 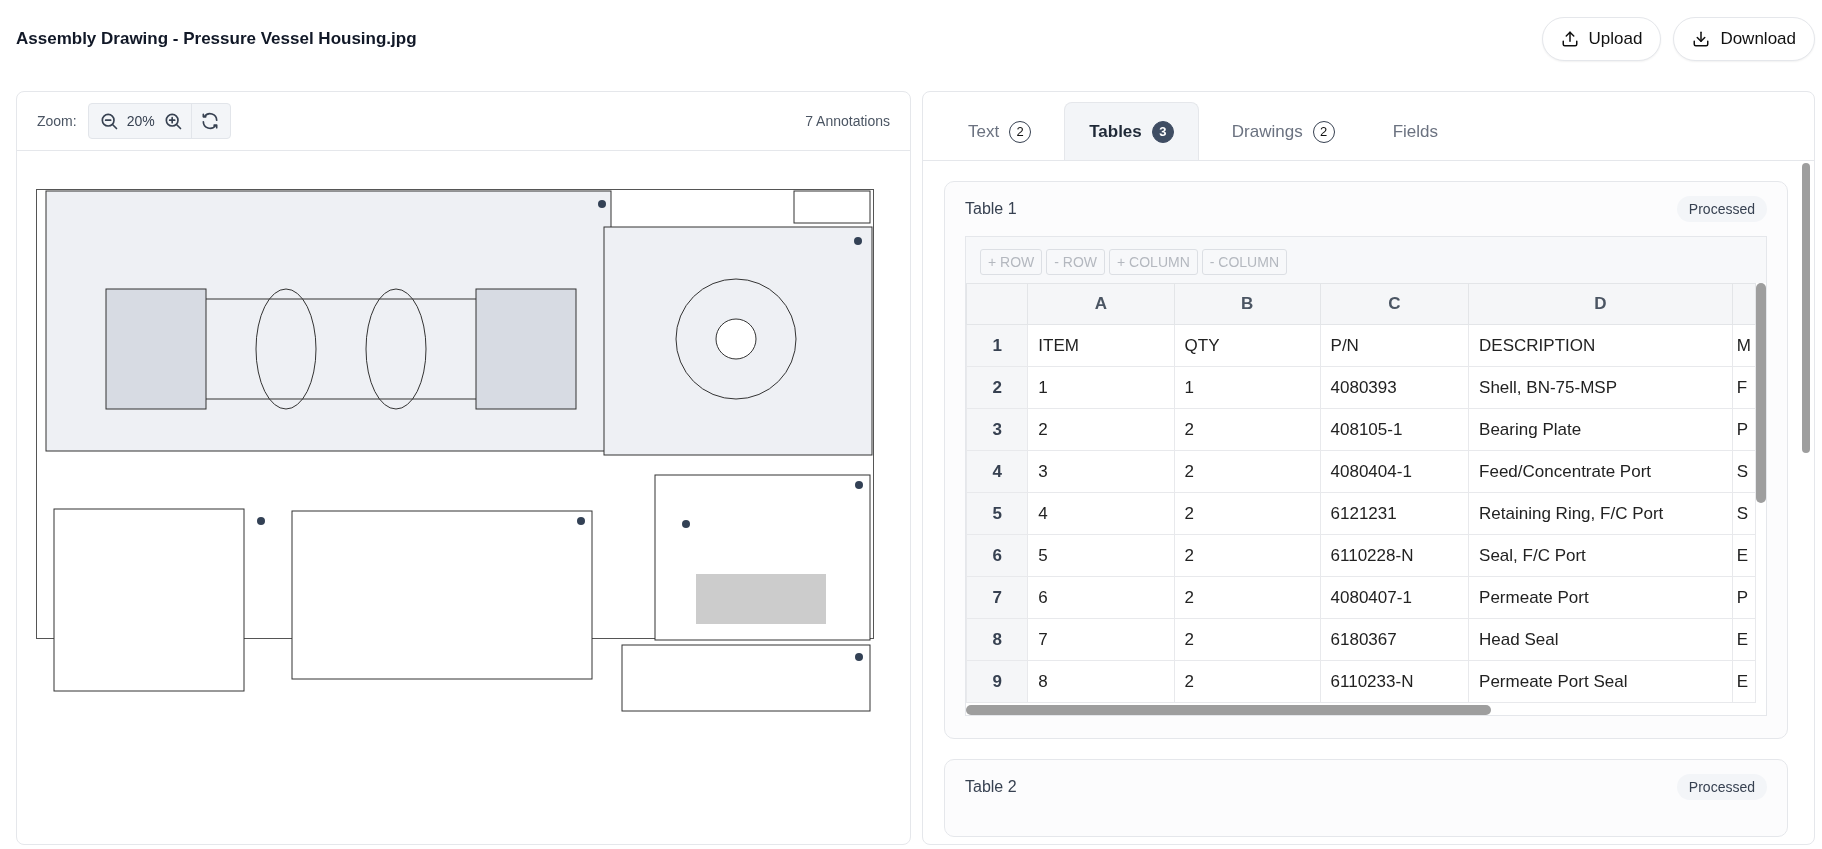 I want to click on row-number: 6, so click(x=997, y=555).